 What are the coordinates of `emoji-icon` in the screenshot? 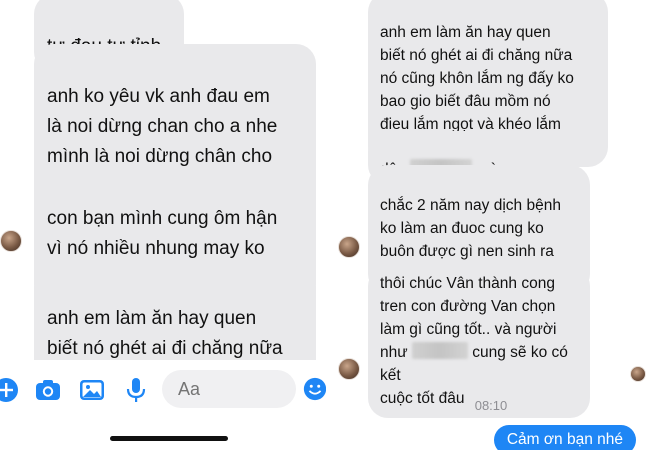 It's located at (314, 389).